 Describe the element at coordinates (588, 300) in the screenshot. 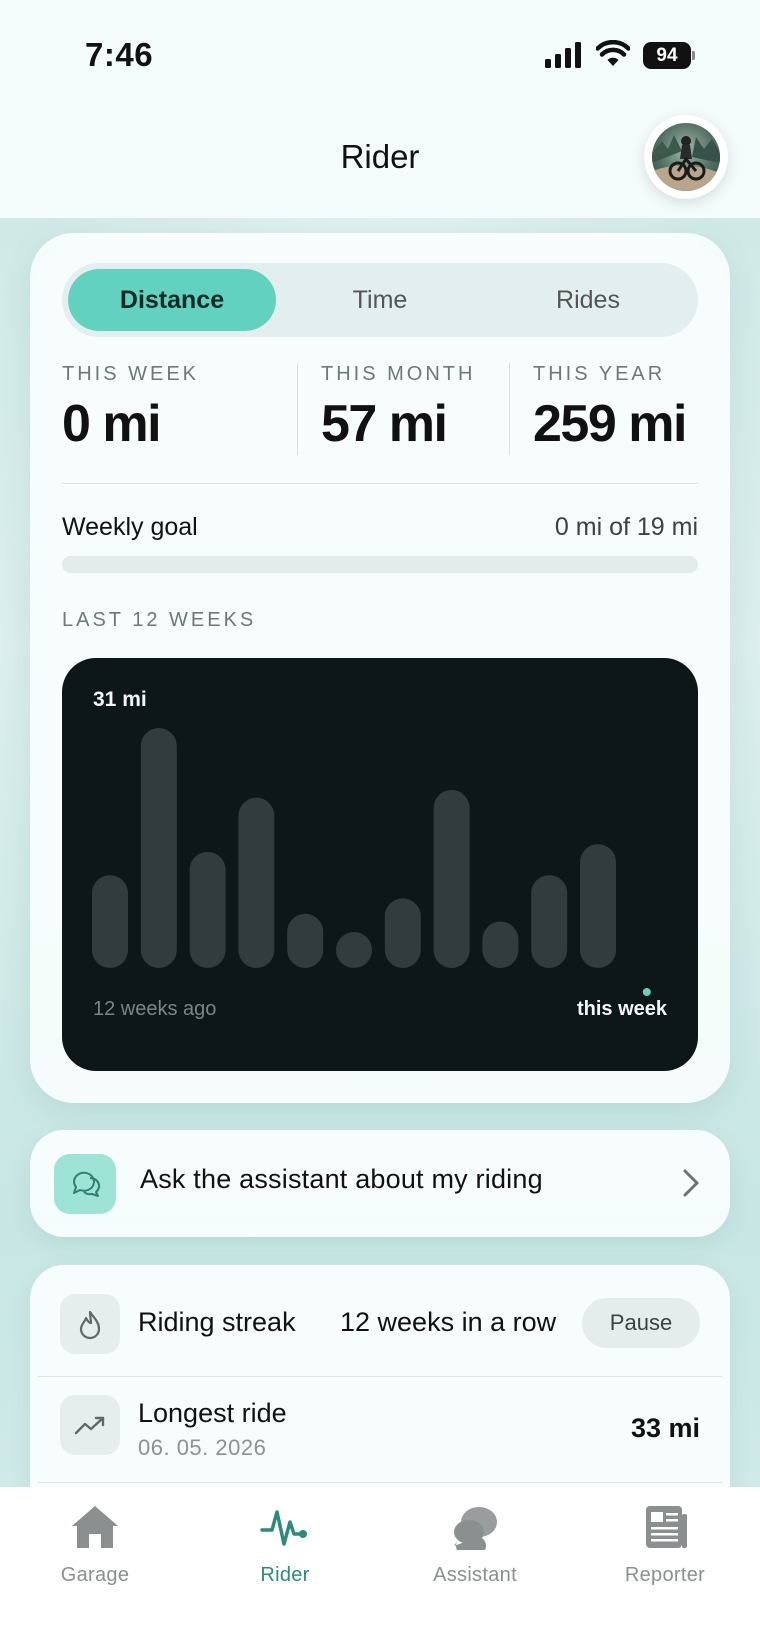

I see `segment-rides: Rides` at that location.